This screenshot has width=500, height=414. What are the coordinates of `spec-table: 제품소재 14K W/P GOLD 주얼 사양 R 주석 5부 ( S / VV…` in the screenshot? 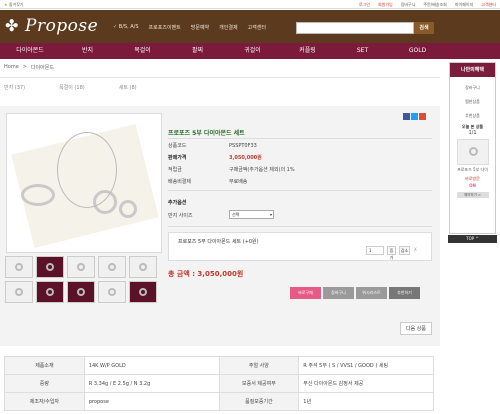 It's located at (219, 383).